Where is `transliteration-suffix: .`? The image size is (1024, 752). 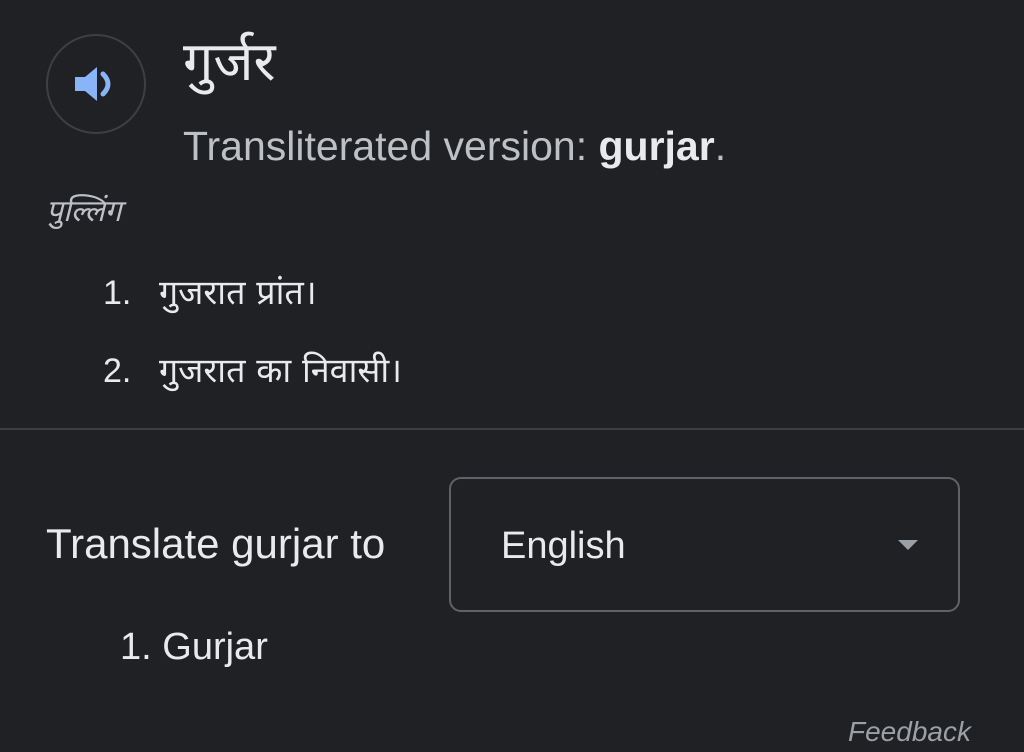
transliteration-suffix: . is located at coordinates (720, 146).